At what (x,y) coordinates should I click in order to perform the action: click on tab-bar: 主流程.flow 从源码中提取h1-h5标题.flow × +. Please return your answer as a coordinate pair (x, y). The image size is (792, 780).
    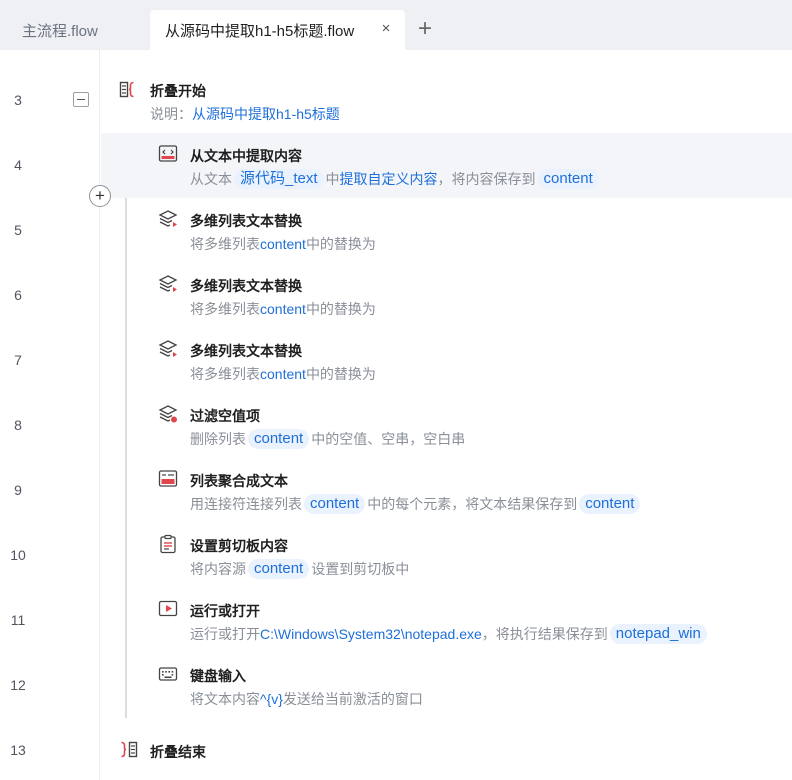
    Looking at the image, I should click on (396, 25).